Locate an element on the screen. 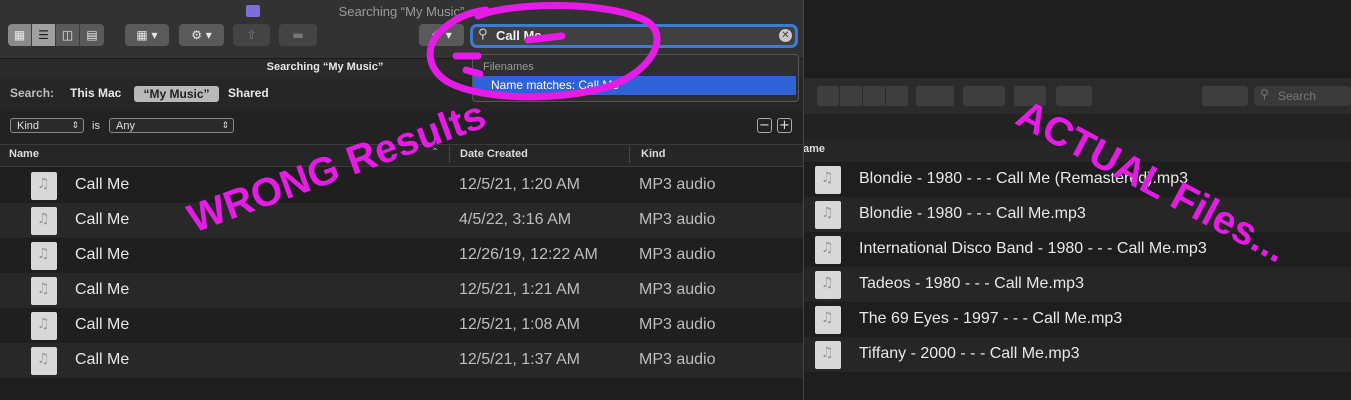 This screenshot has width=1351, height=400. columns-icon: ◫ is located at coordinates (67, 35).